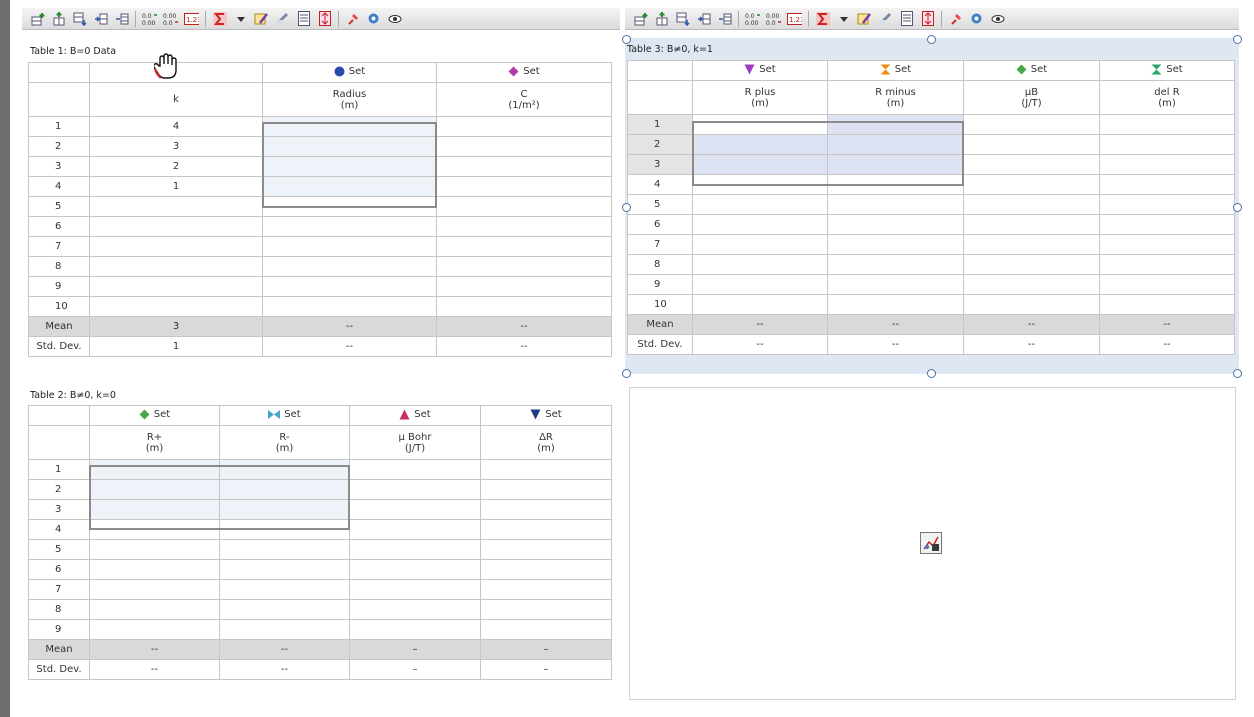 The width and height of the screenshot is (1254, 717). Describe the element at coordinates (59, 266) in the screenshot. I see `row-number: 8` at that location.